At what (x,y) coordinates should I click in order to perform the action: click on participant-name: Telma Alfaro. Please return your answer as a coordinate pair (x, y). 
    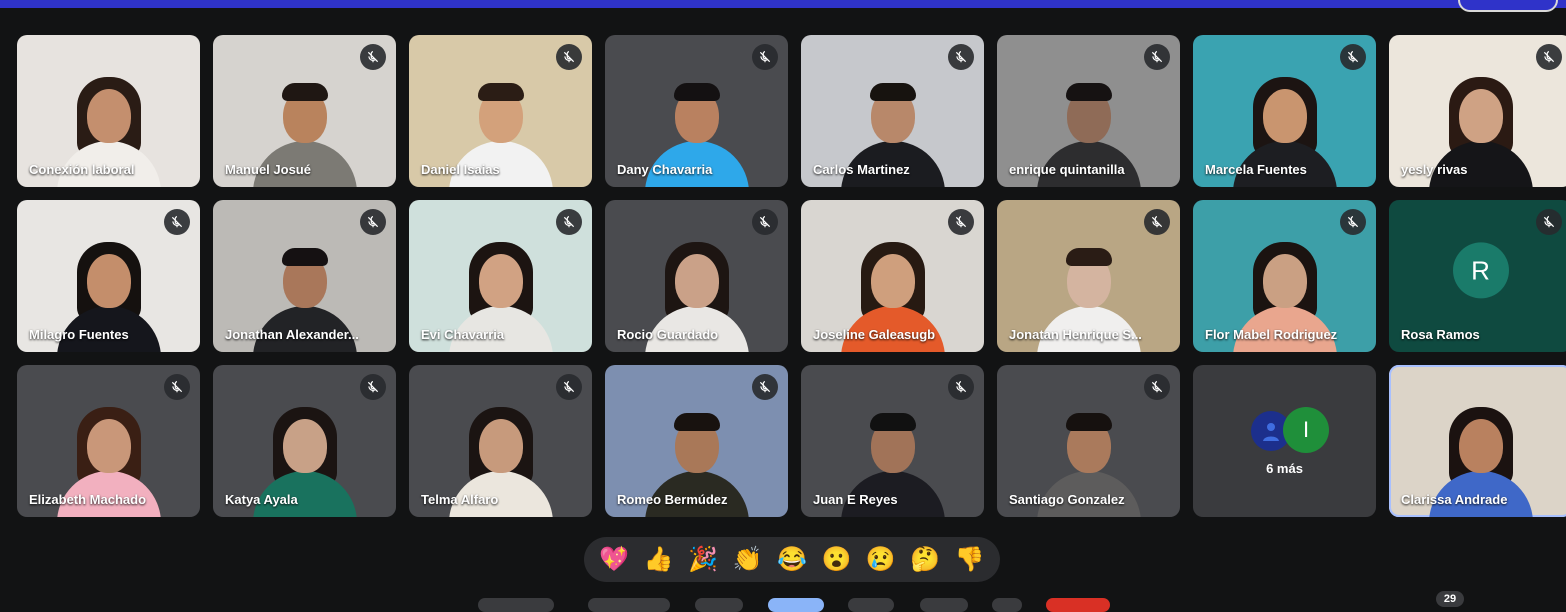
    Looking at the image, I should click on (460, 499).